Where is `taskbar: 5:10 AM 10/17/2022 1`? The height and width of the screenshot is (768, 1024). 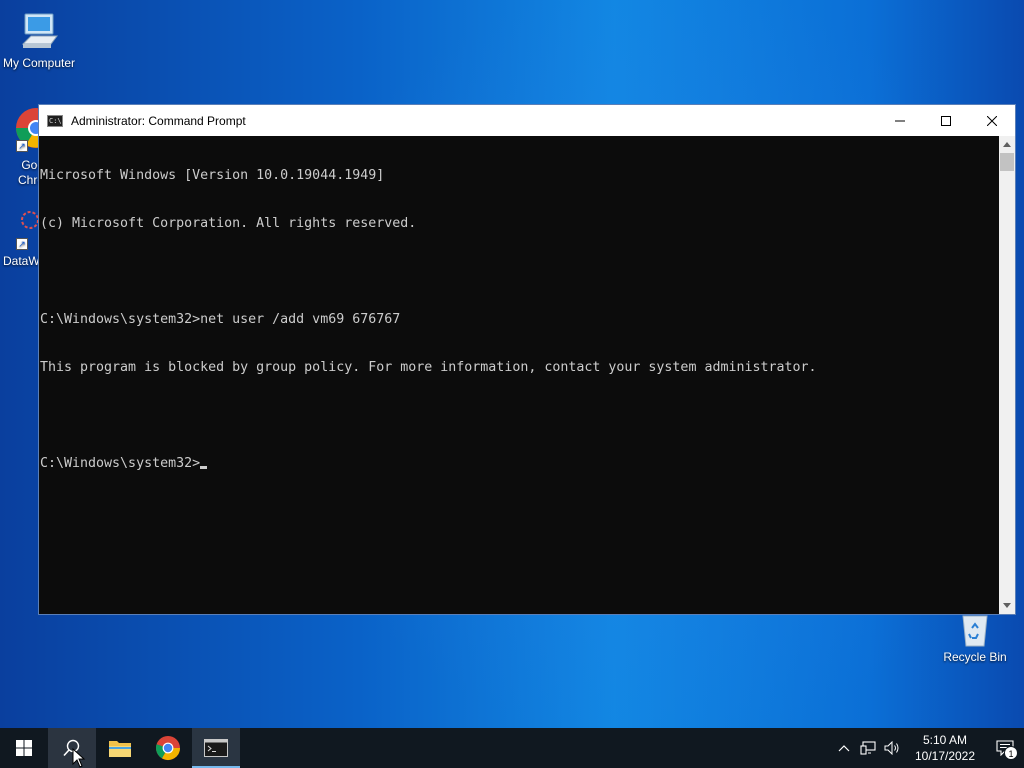 taskbar: 5:10 AM 10/17/2022 1 is located at coordinates (512, 748).